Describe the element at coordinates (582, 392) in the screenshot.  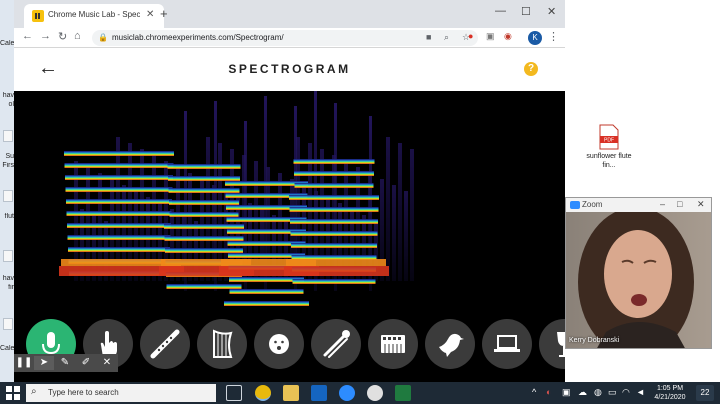
I see `onedrive-icon: ☁` at that location.